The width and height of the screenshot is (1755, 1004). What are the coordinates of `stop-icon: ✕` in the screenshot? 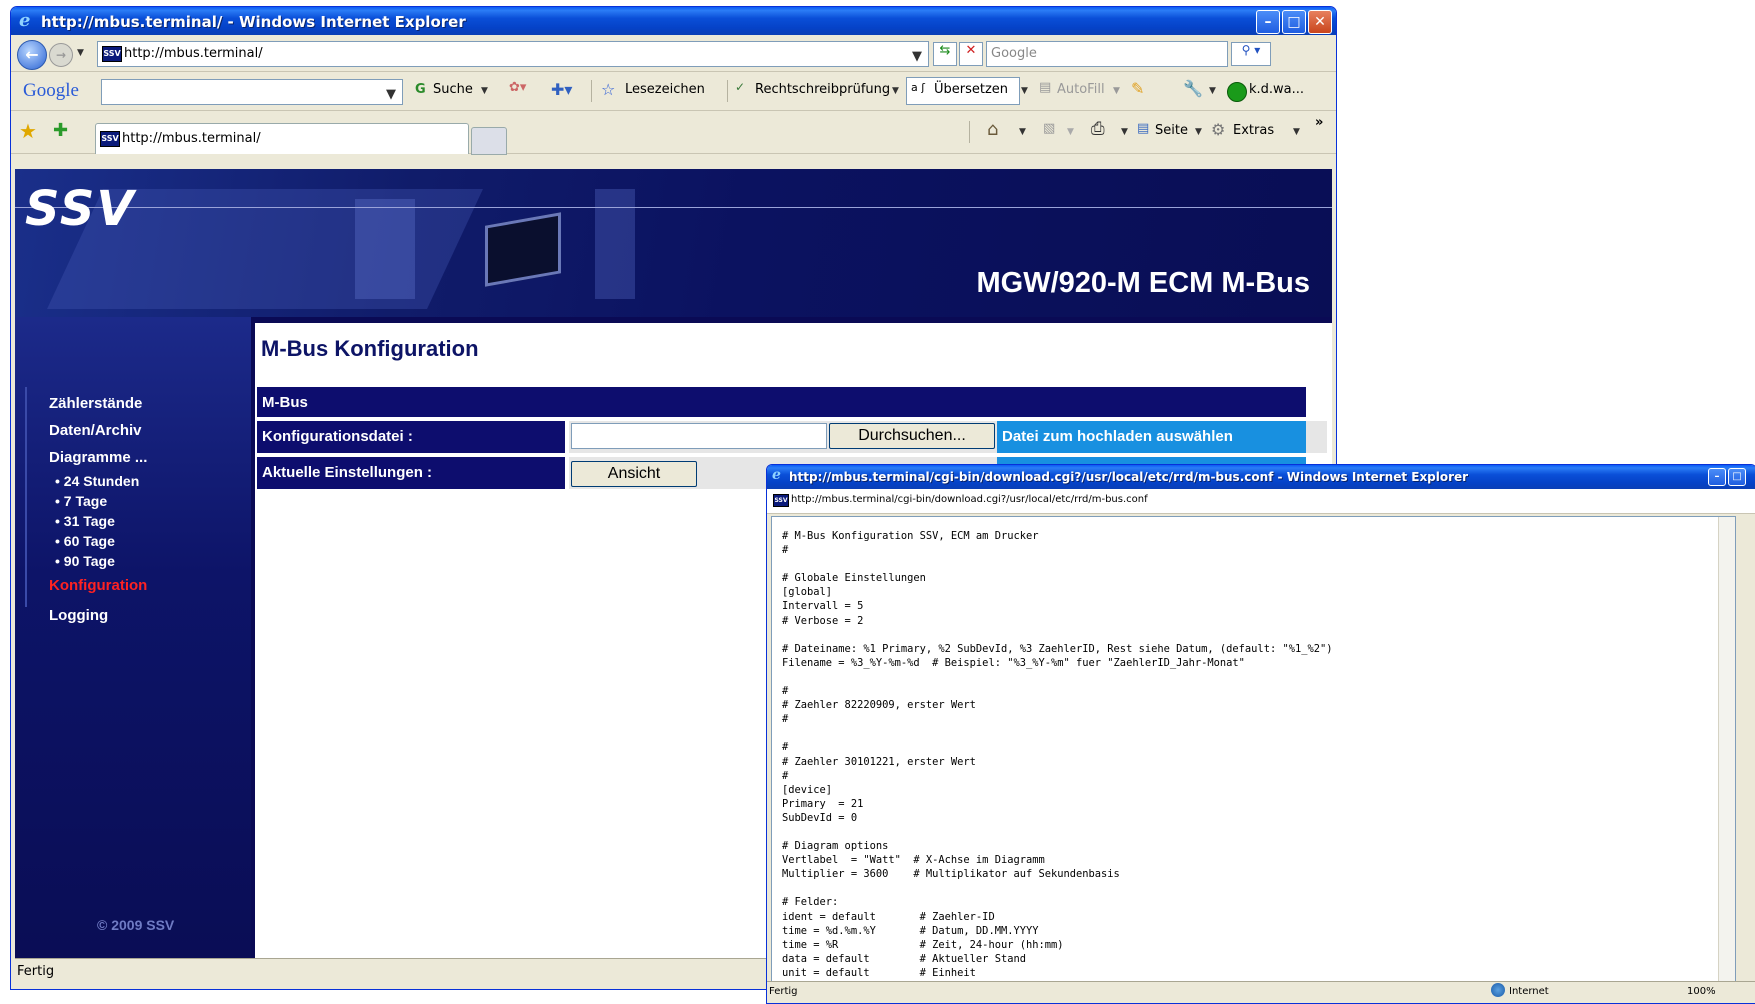 It's located at (971, 54).